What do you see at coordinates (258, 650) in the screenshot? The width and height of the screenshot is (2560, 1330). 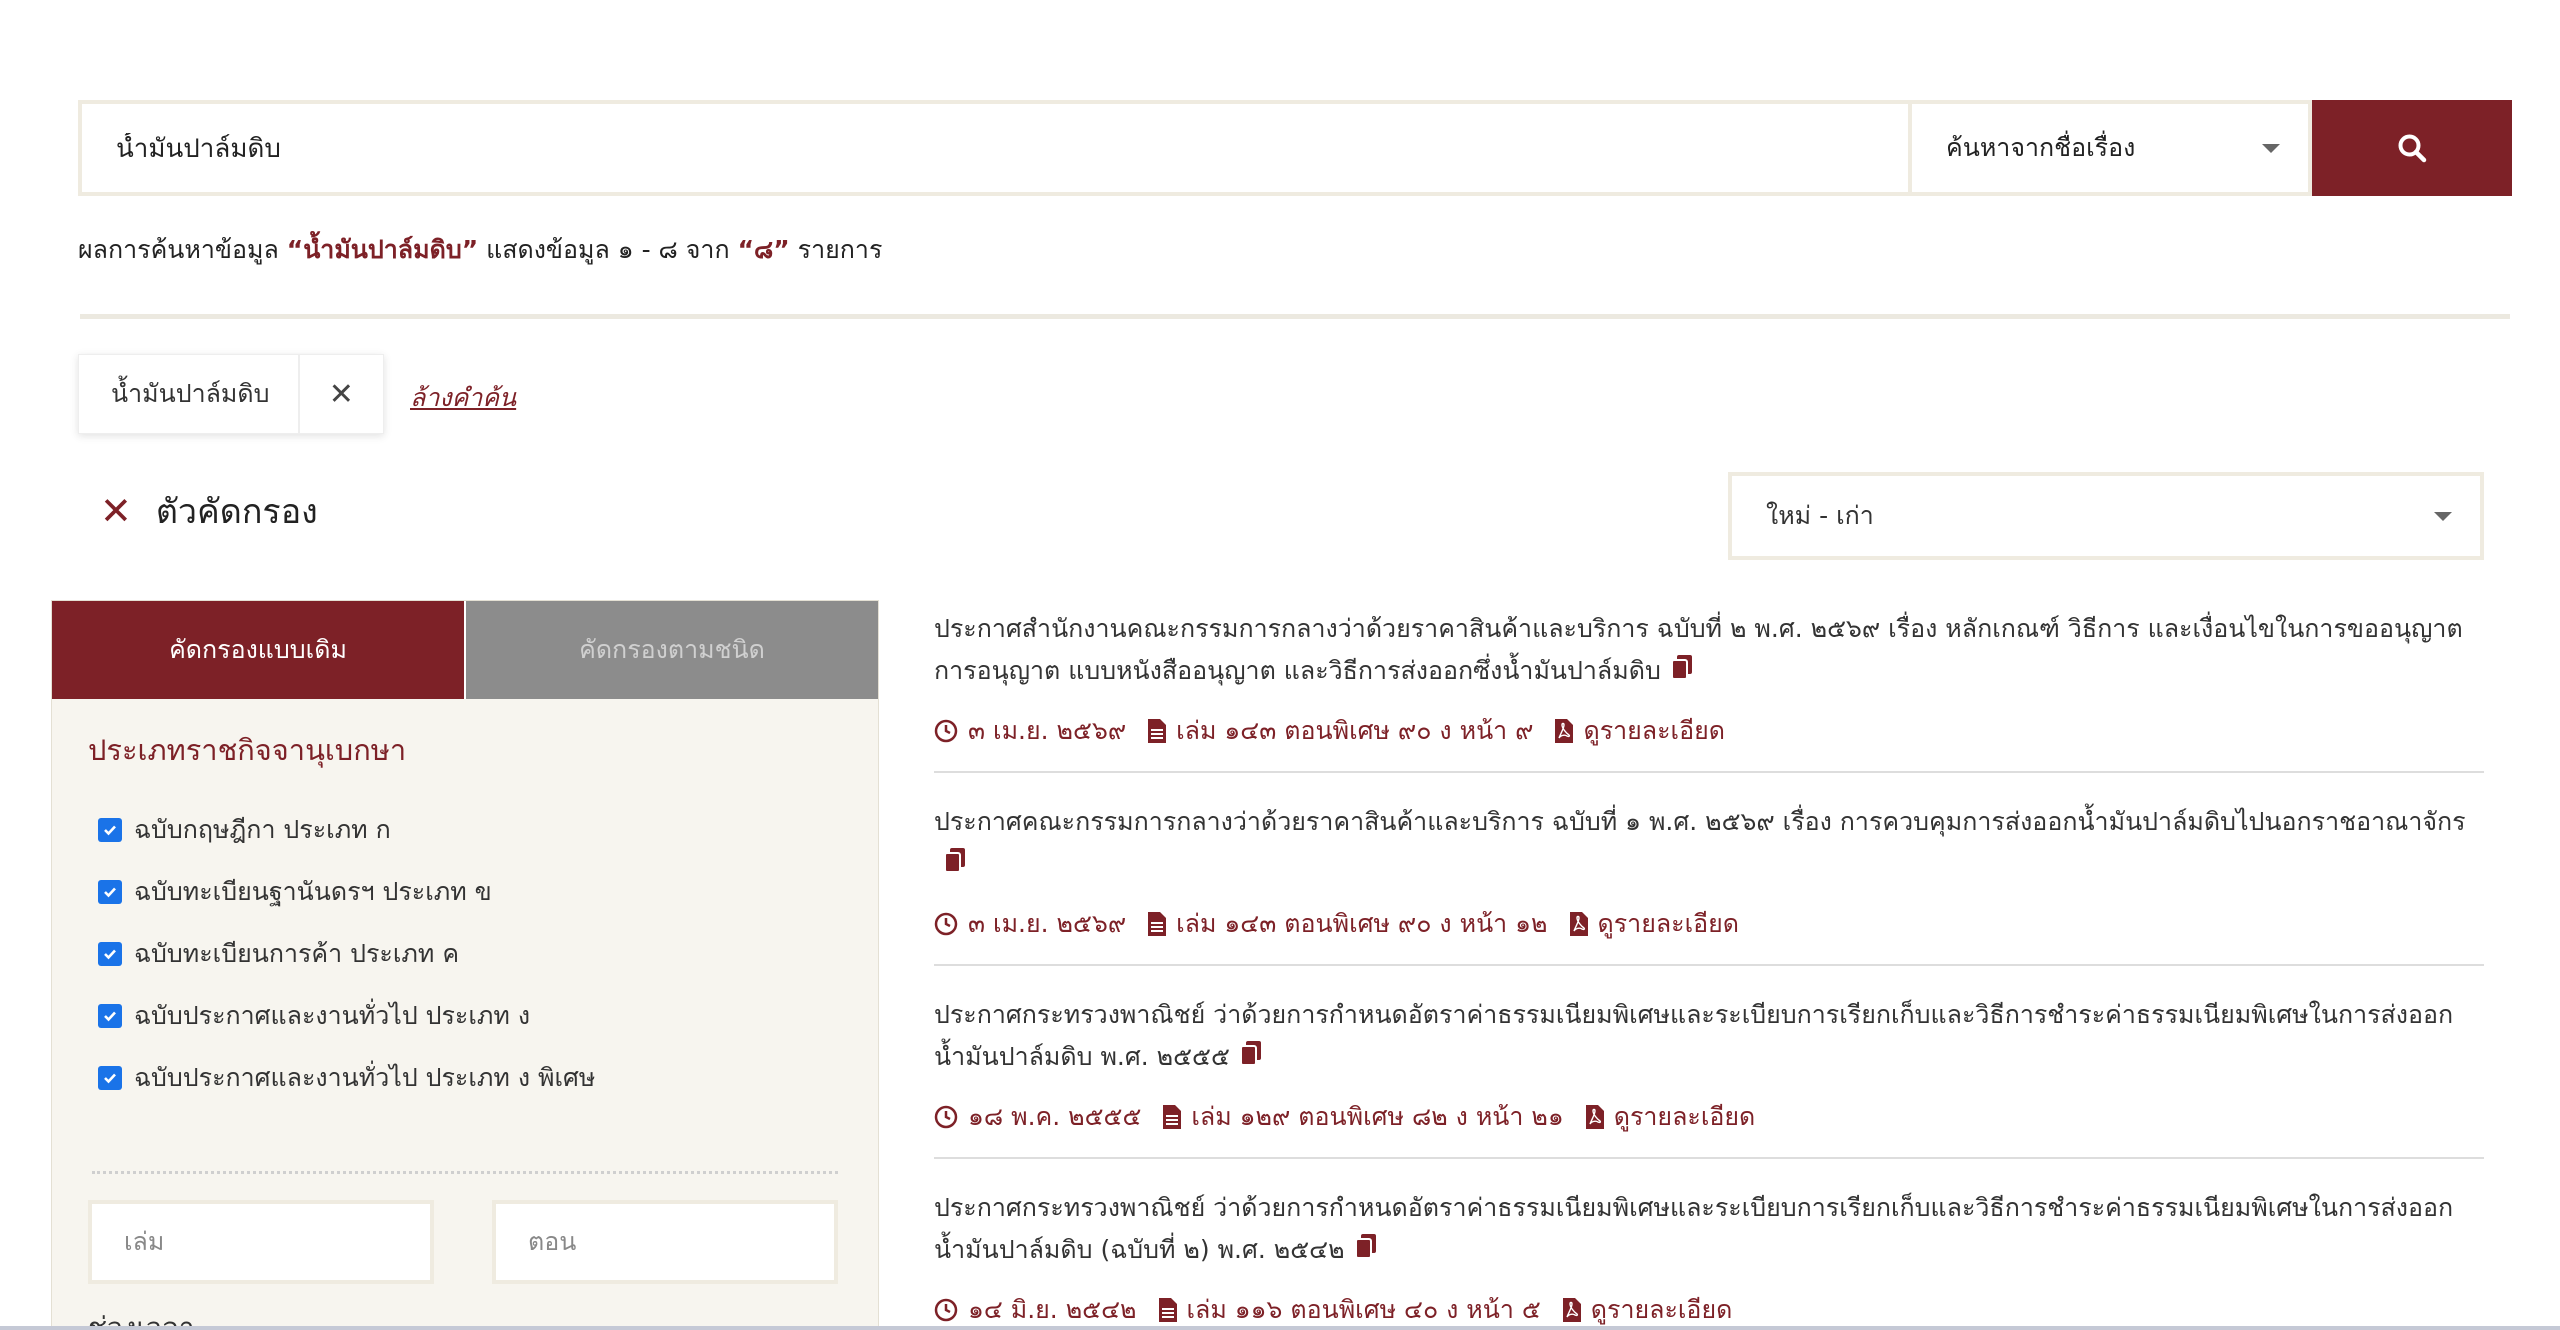 I see `tab-classic-filter: คัดกรองแบบเดิม` at bounding box center [258, 650].